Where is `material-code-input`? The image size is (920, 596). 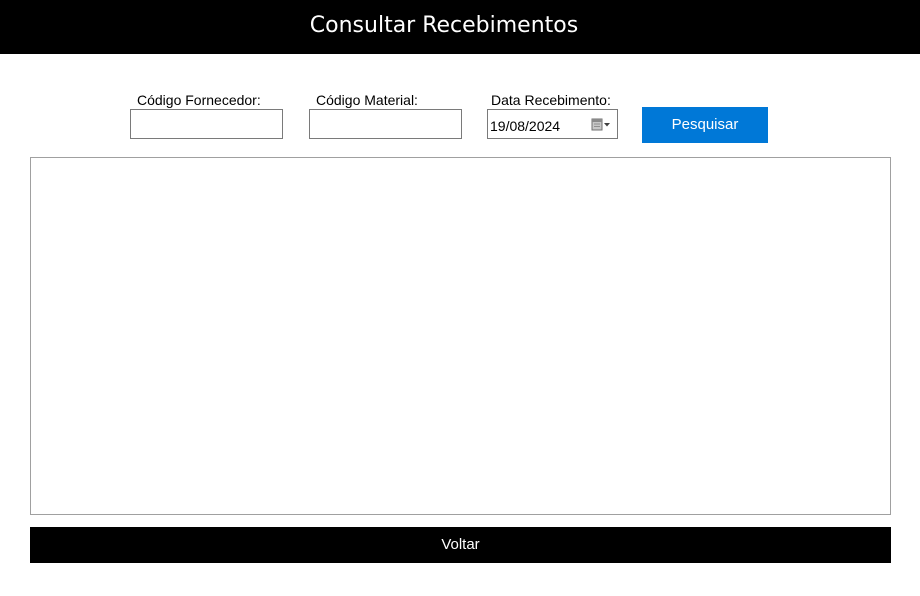 material-code-input is located at coordinates (385, 124).